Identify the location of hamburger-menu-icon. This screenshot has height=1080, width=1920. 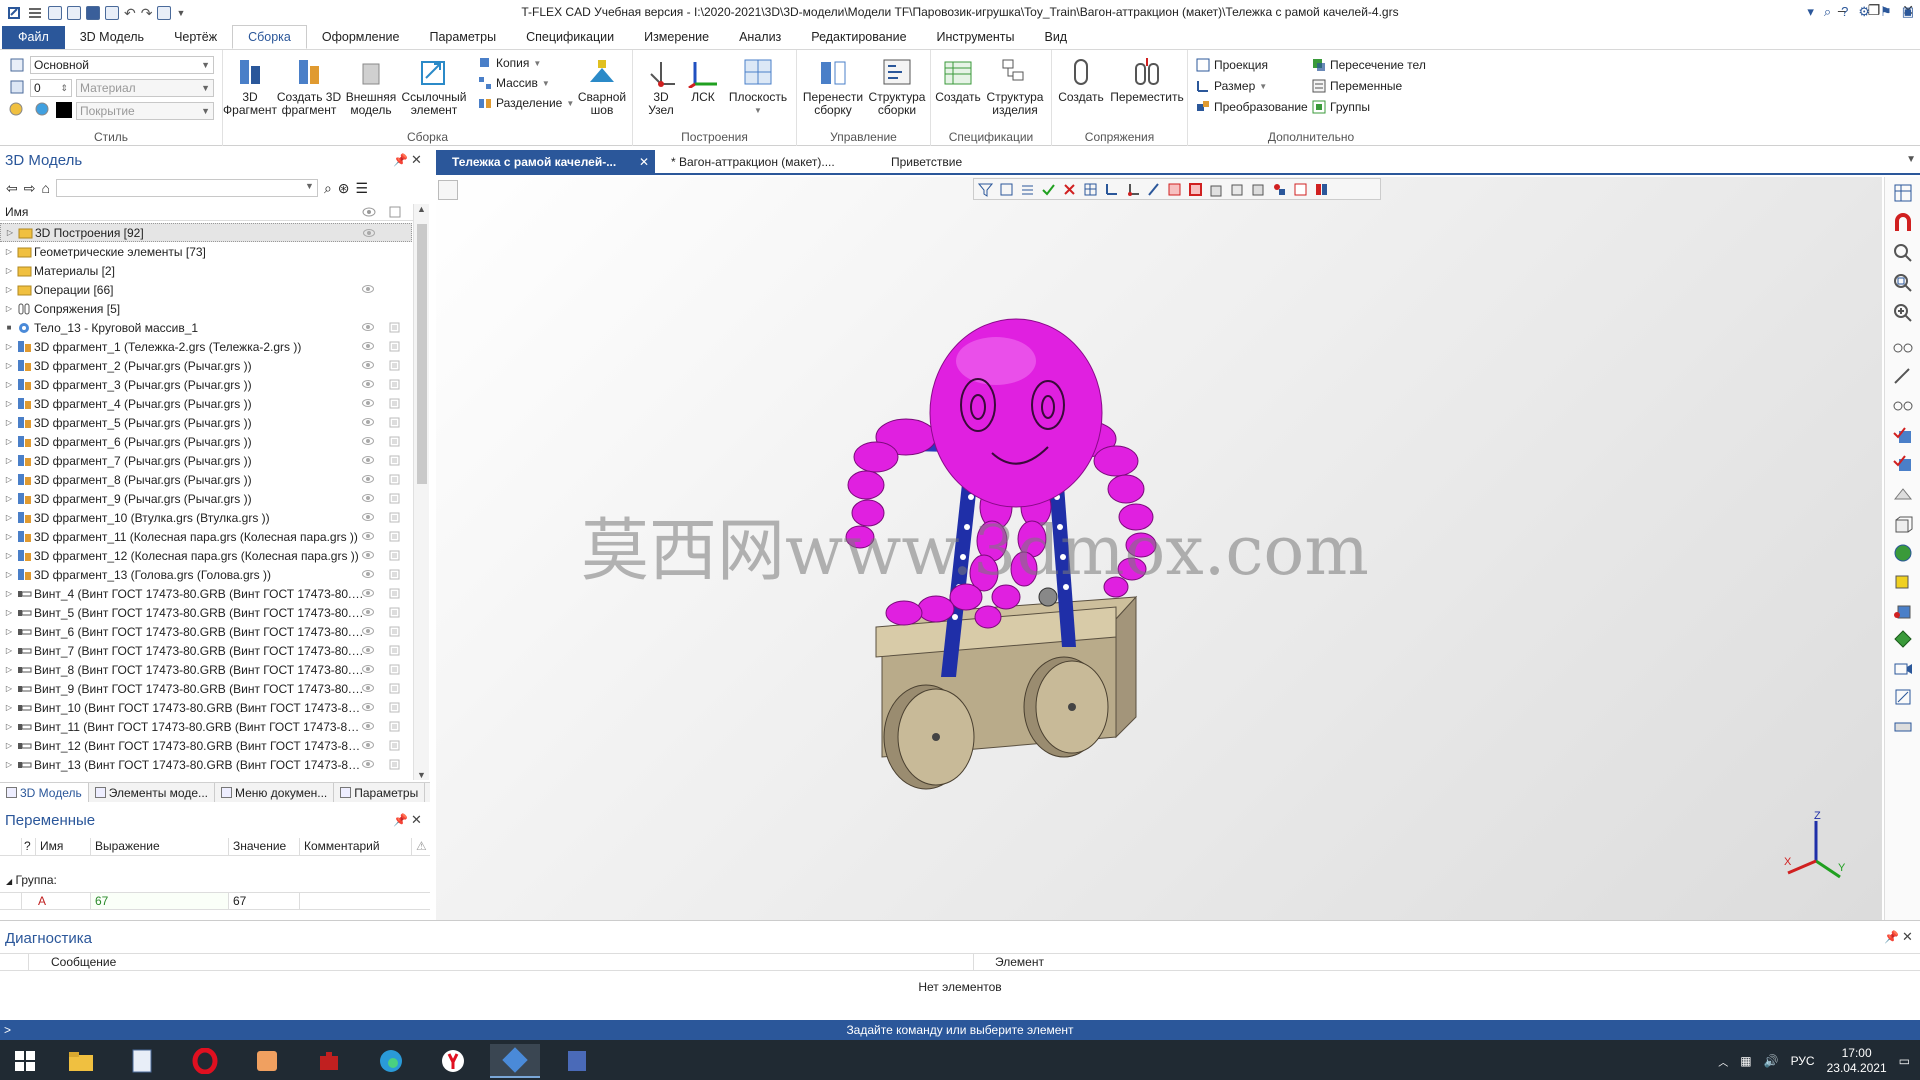
(35, 13).